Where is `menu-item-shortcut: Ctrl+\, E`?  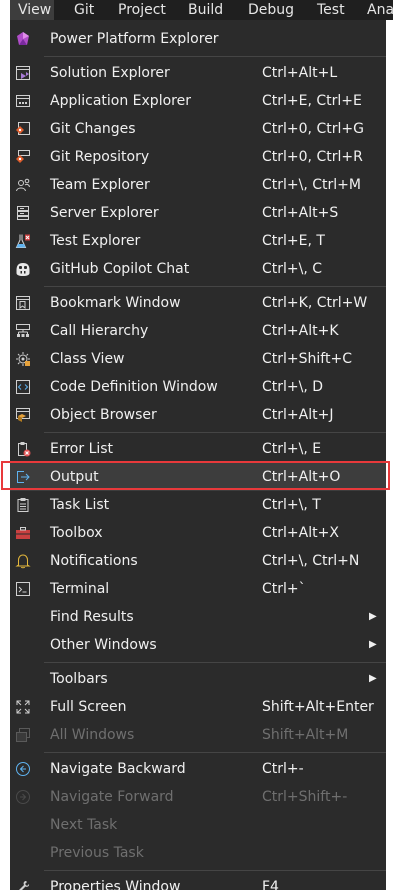 menu-item-shortcut: Ctrl+\, E is located at coordinates (292, 449).